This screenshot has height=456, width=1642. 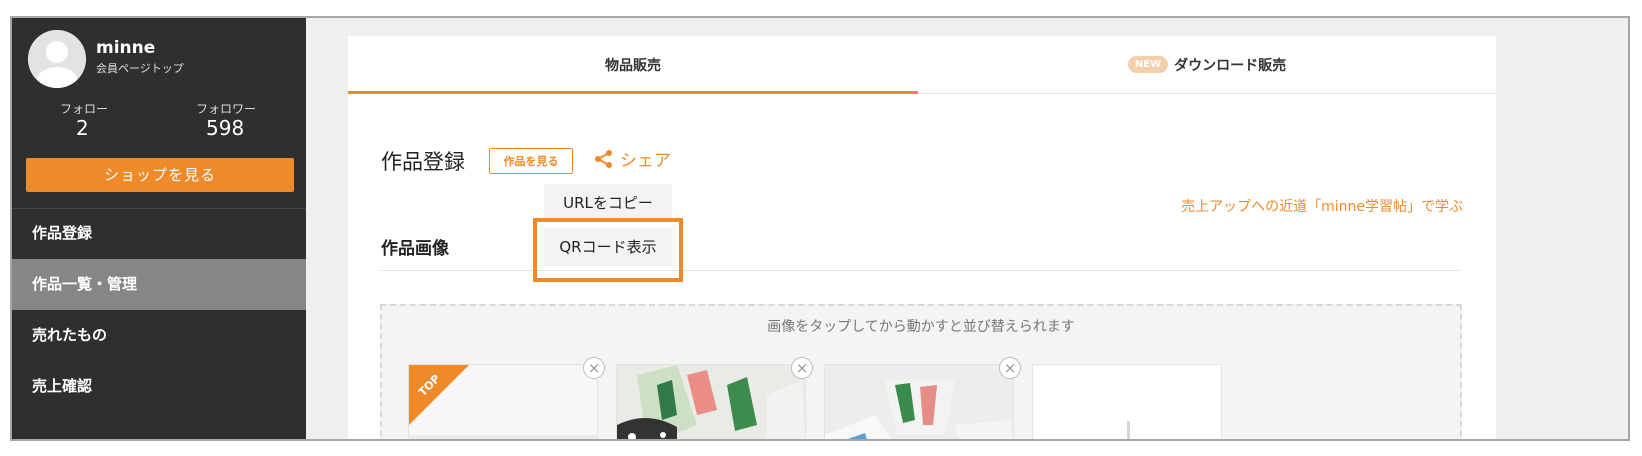 What do you see at coordinates (423, 162) in the screenshot?
I see `page-title: 作品登録` at bounding box center [423, 162].